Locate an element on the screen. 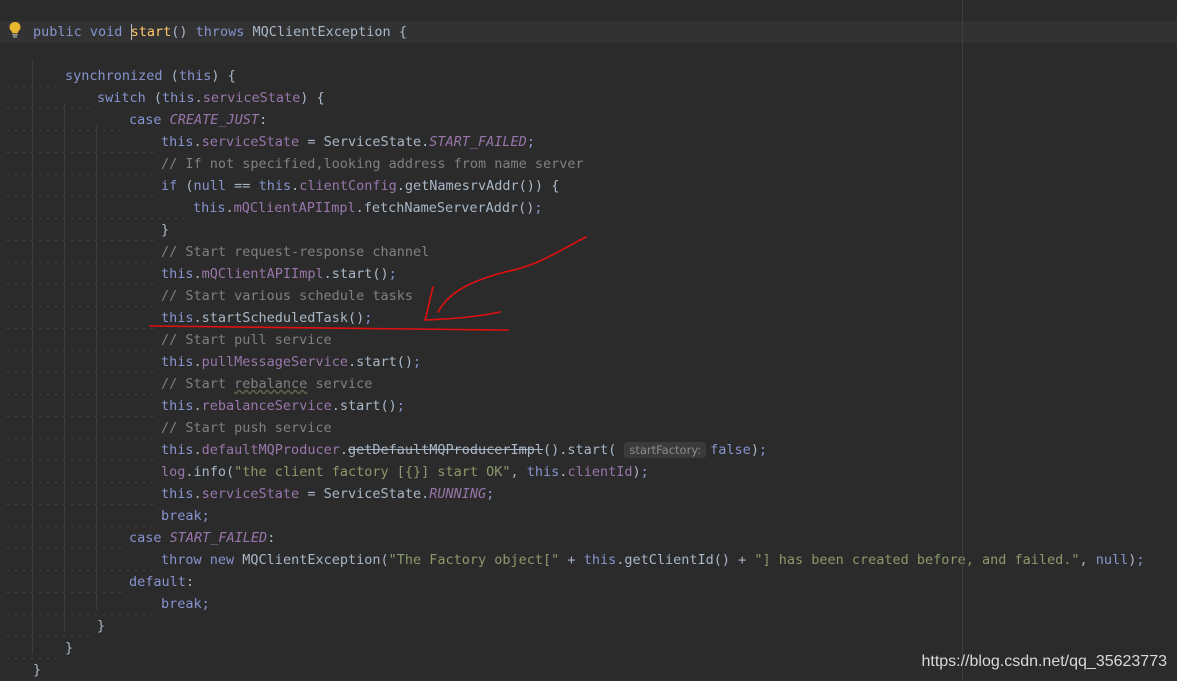  code-text: case CREATE_JUST: is located at coordinates (198, 120).